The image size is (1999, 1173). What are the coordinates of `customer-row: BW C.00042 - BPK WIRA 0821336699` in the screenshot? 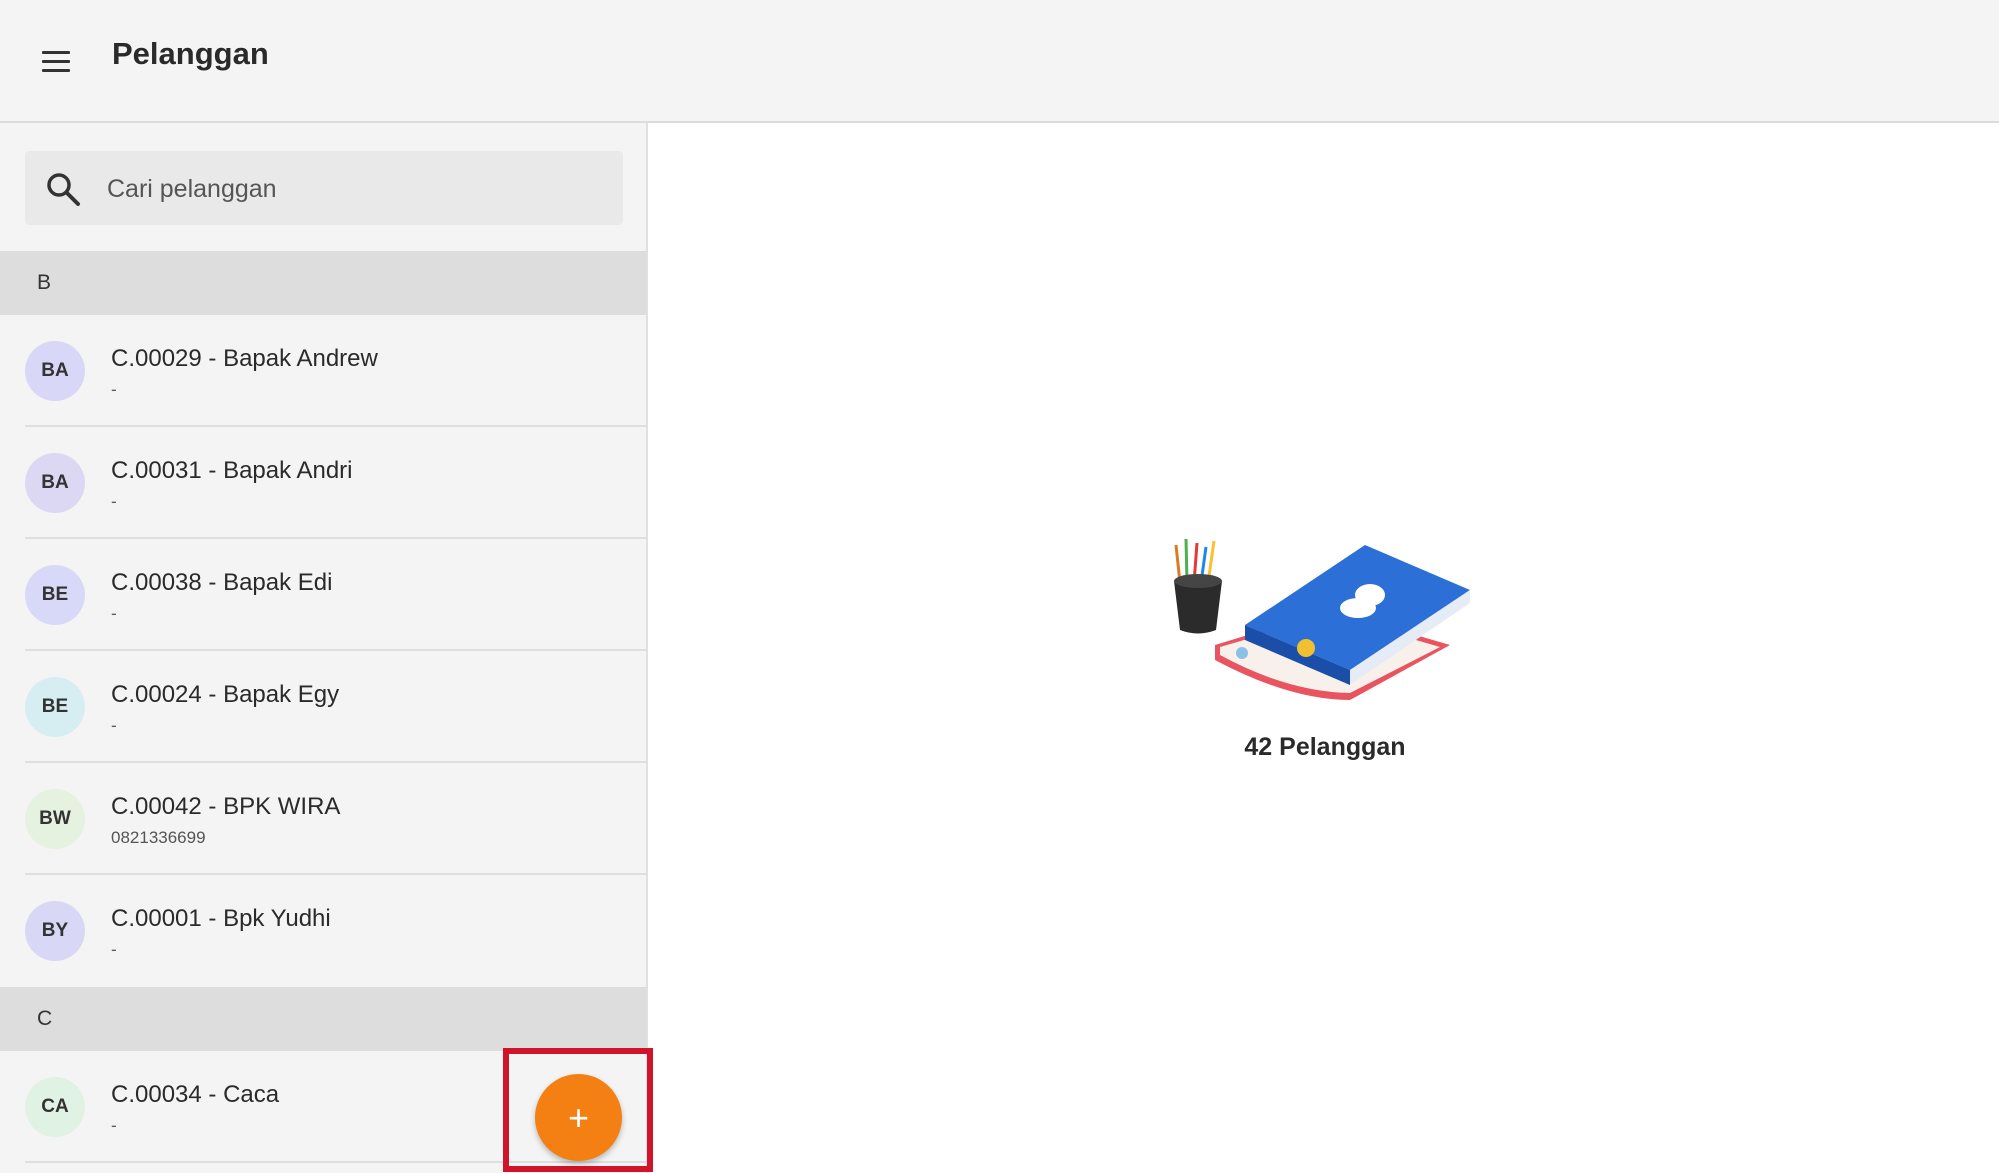 It's located at (323, 819).